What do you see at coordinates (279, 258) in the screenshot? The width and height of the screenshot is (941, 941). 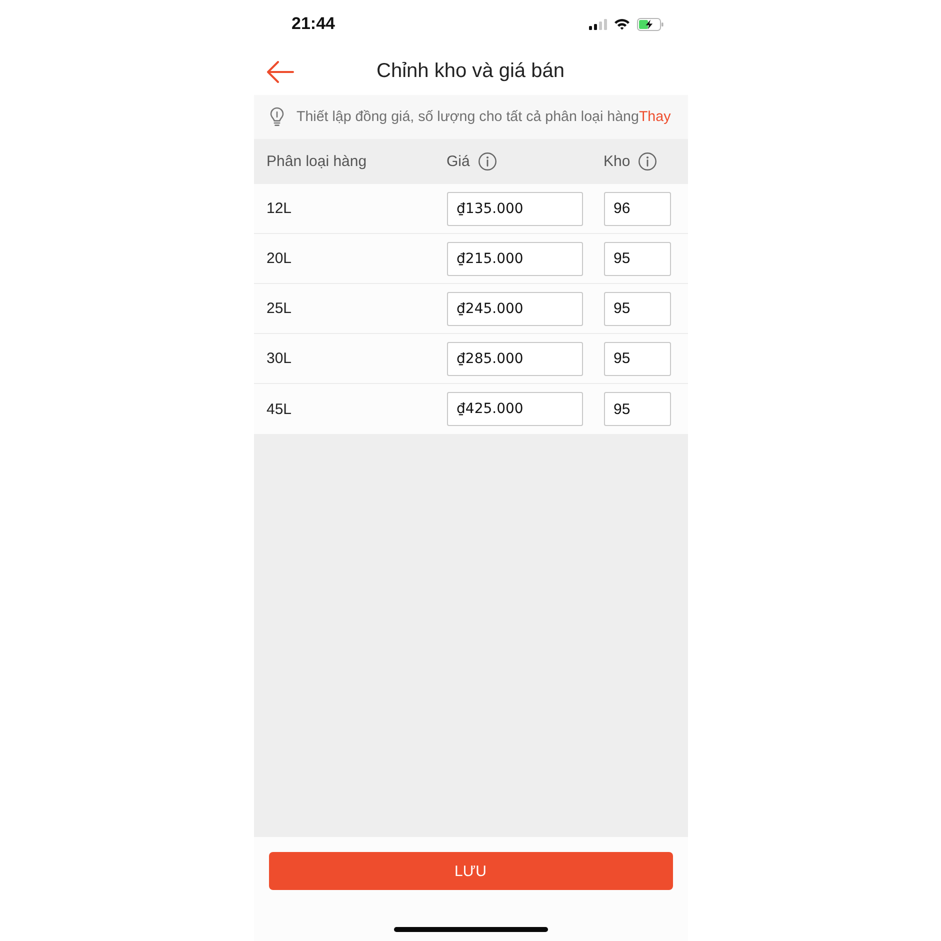 I see `variant-label: 20L` at bounding box center [279, 258].